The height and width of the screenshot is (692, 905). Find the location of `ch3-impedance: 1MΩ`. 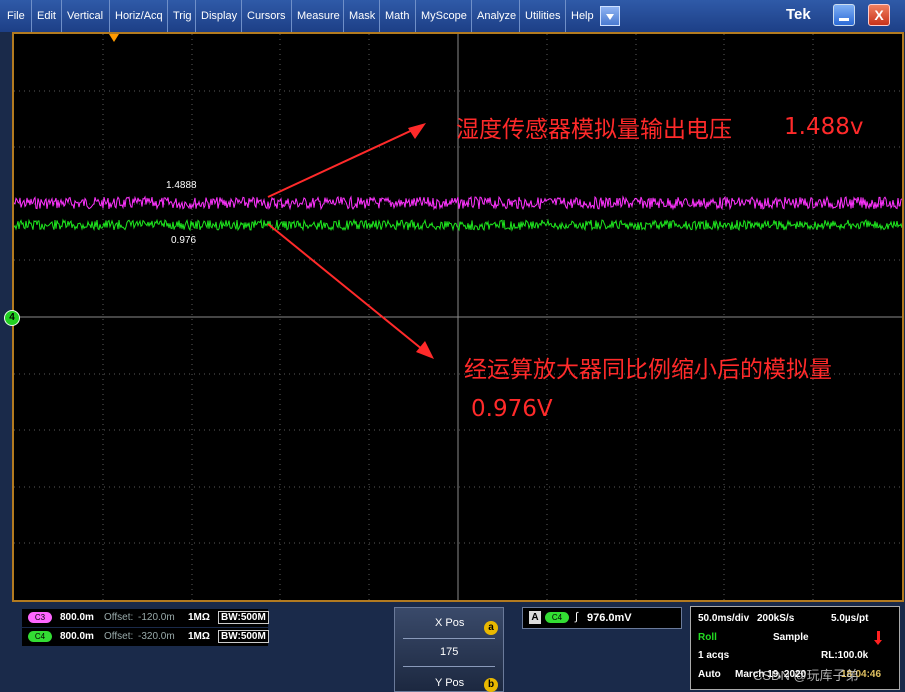

ch3-impedance: 1MΩ is located at coordinates (199, 617).